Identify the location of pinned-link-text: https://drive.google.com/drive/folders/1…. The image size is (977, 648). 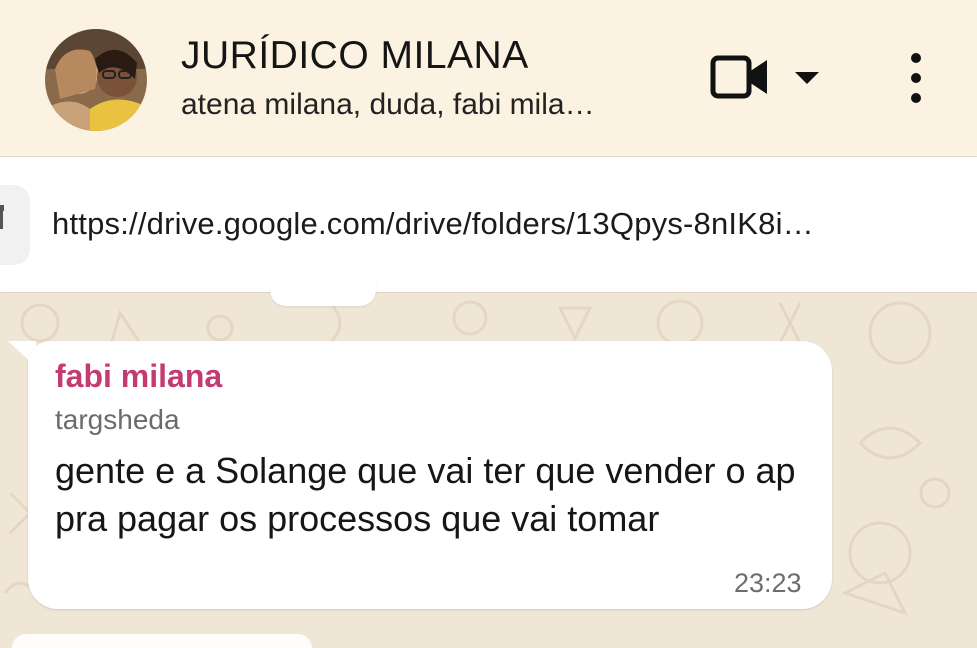
(433, 224).